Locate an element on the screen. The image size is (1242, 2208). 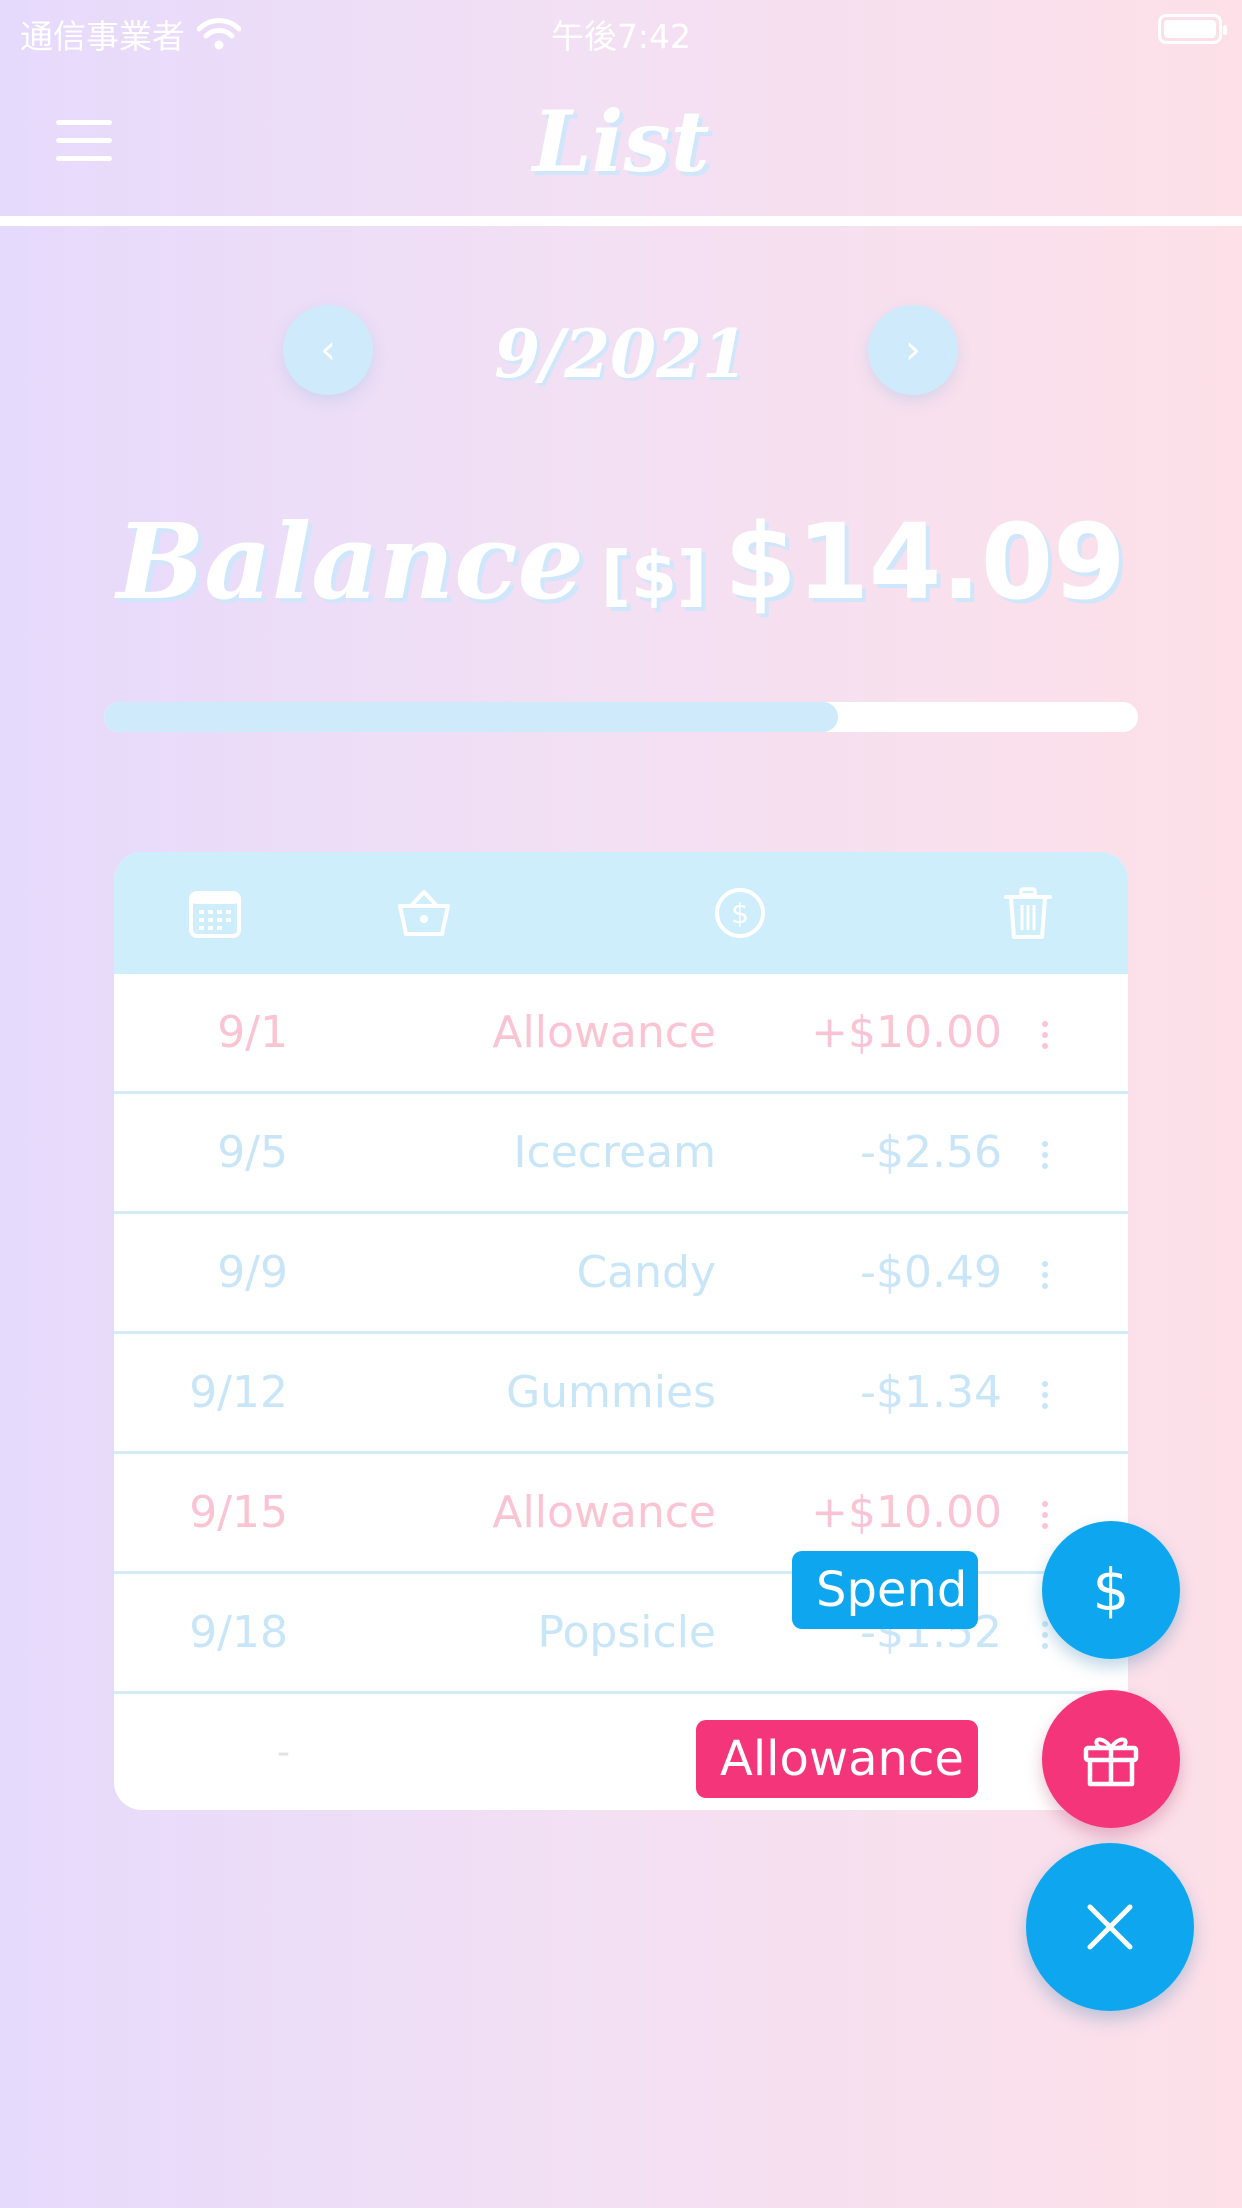
row-date: 9/12 is located at coordinates (238, 1392).